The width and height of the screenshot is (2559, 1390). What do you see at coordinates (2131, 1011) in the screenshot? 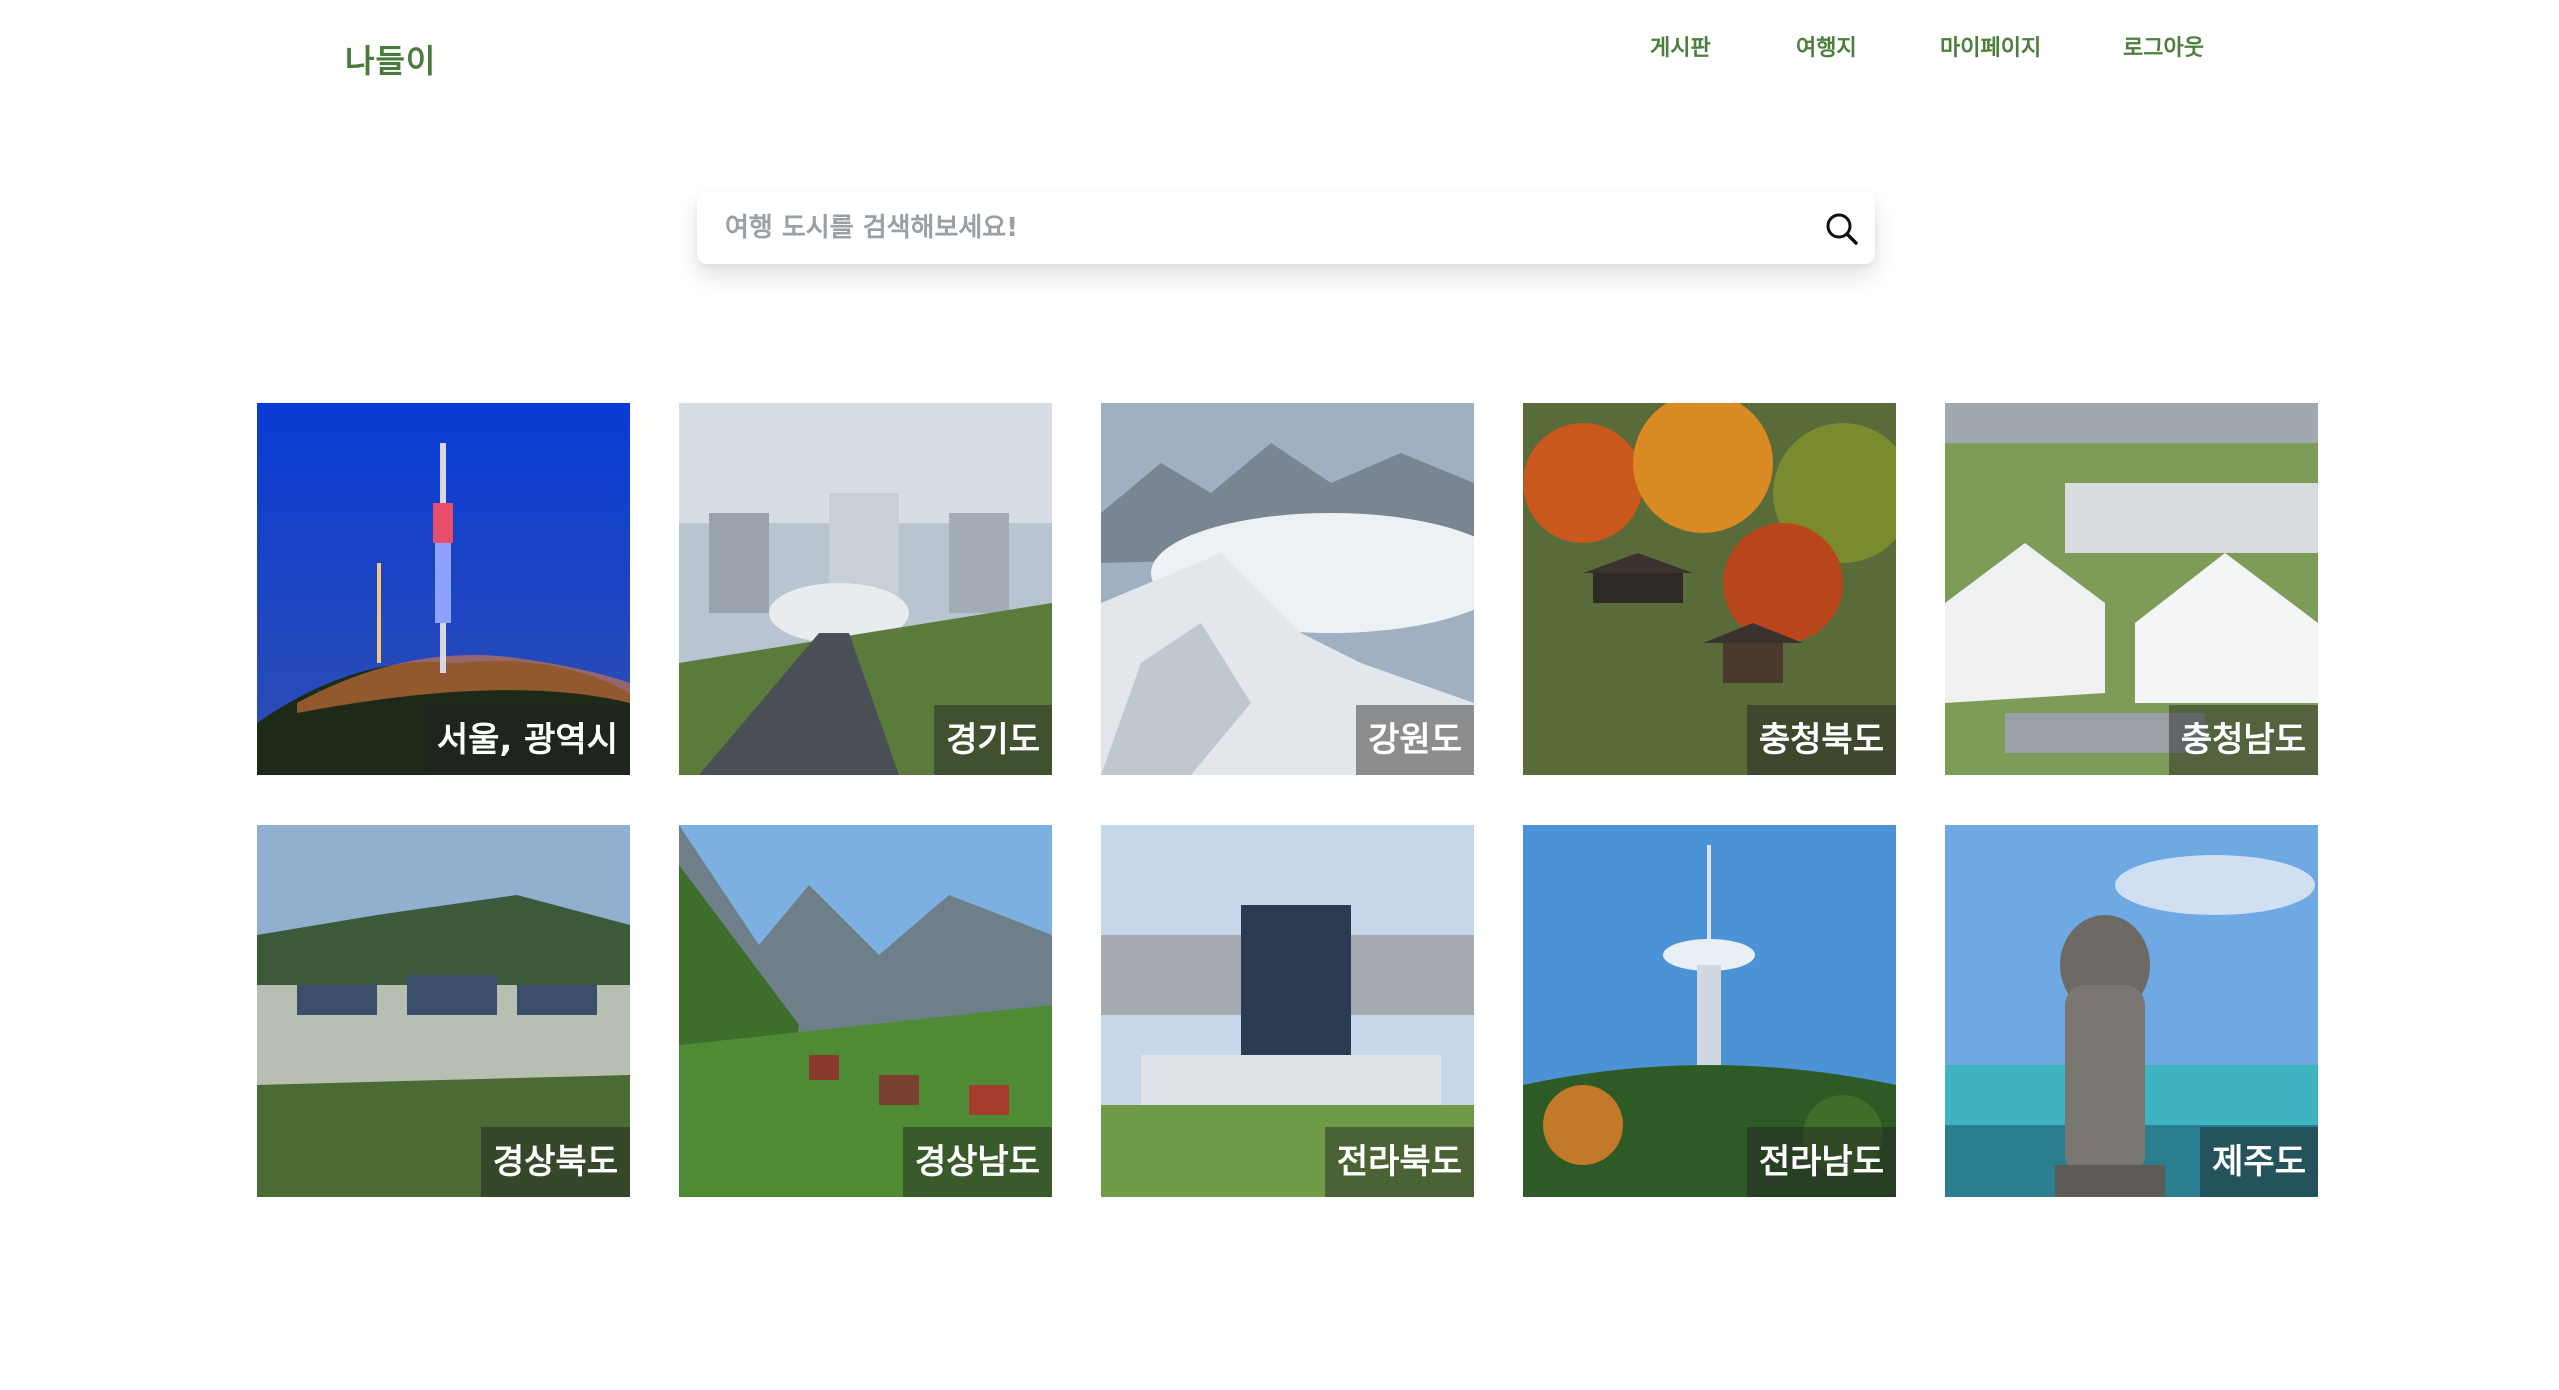
I see `region-card-jeju: 제주도` at bounding box center [2131, 1011].